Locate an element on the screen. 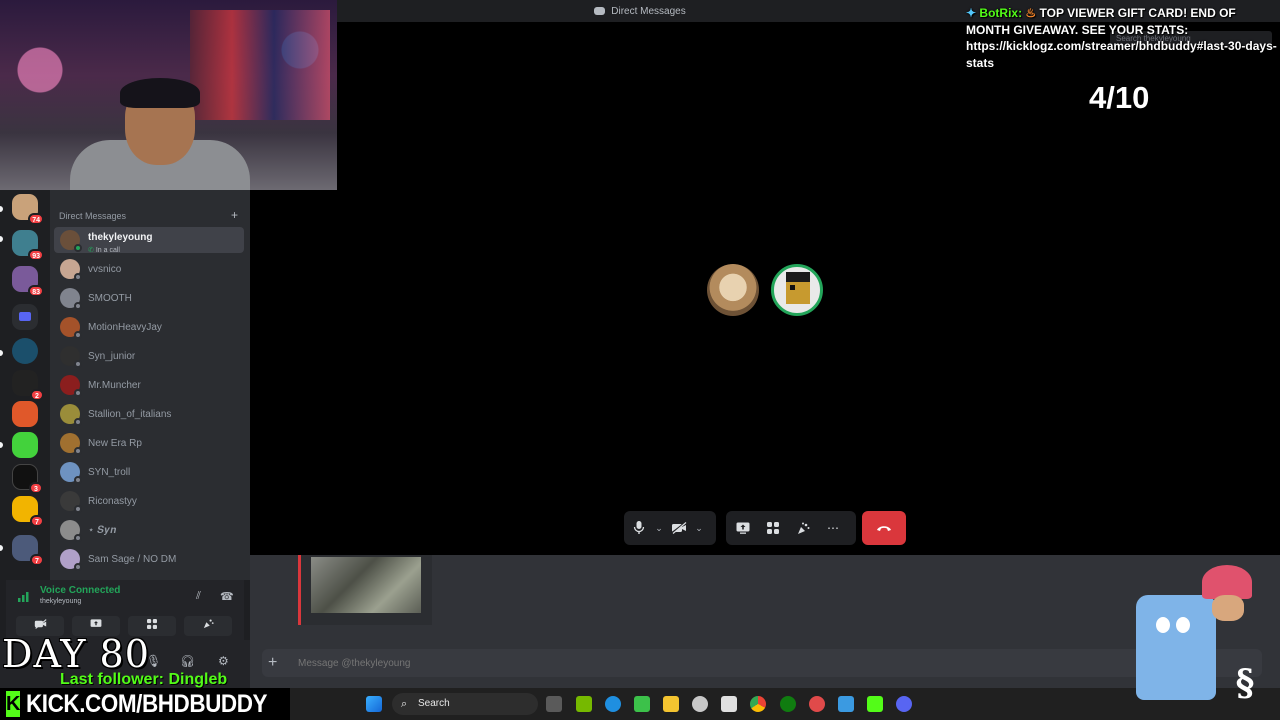 This screenshot has width=1280, height=720. server-badge: 3 is located at coordinates (36, 488).